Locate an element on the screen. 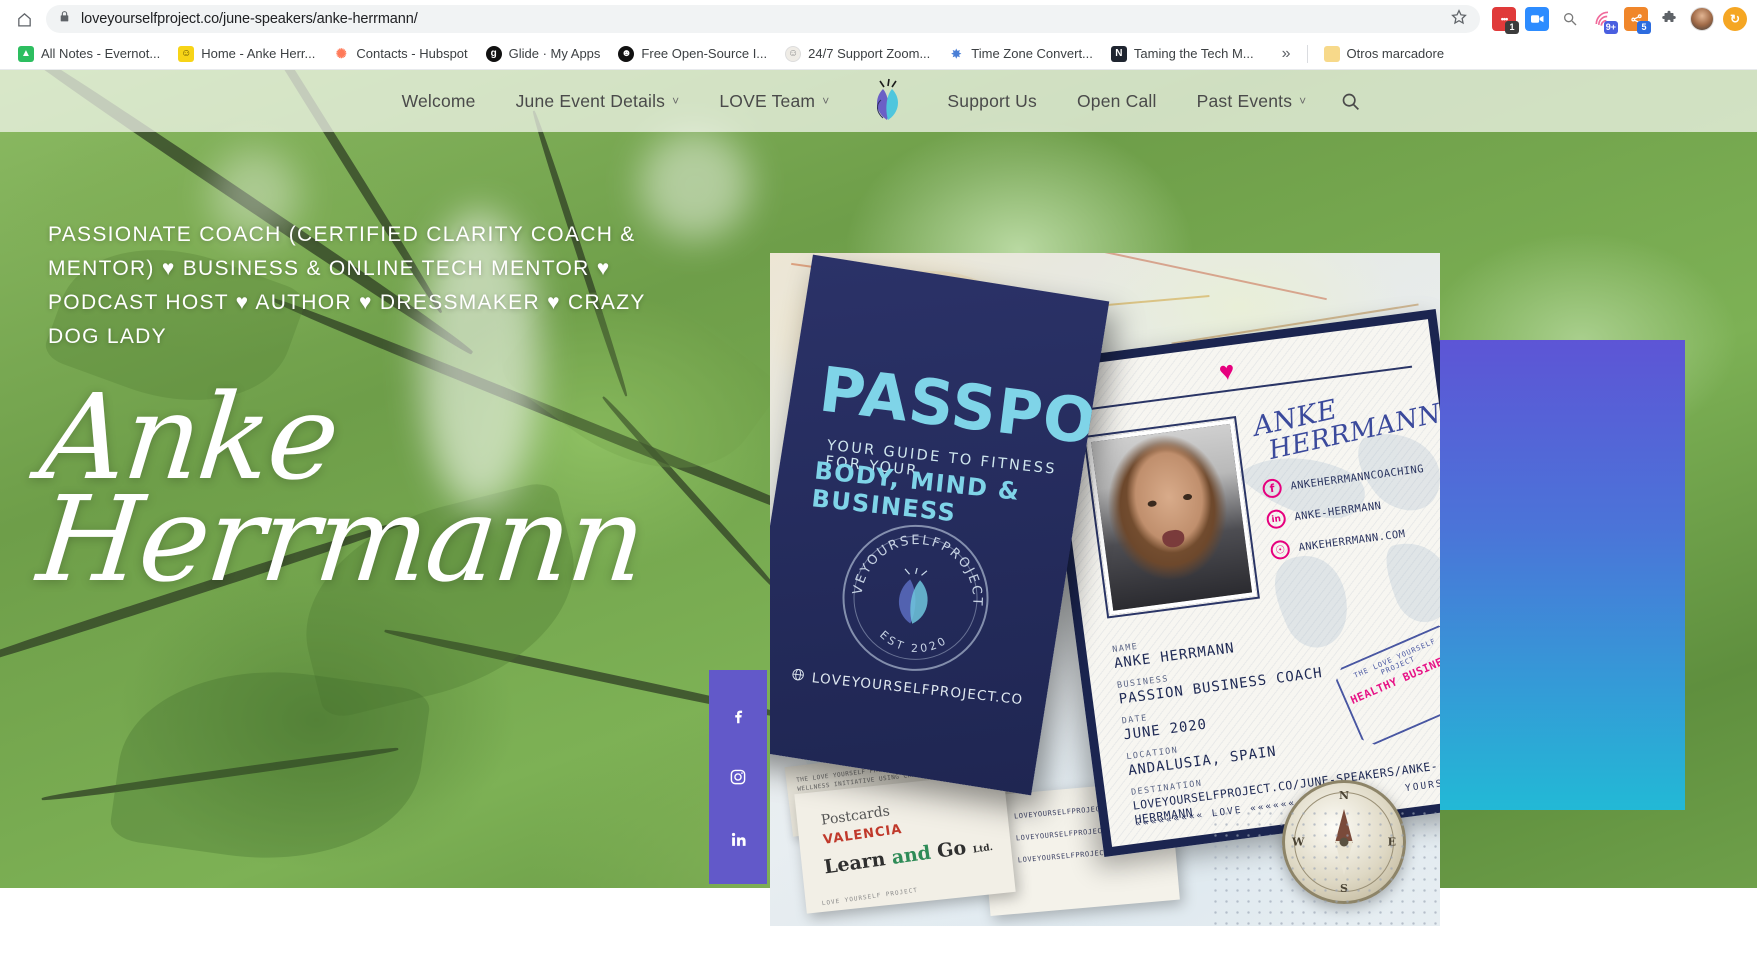 Image resolution: width=1757 pixels, height=975 pixels. bookmark-item: g Glide · My Apps is located at coordinates (543, 54).